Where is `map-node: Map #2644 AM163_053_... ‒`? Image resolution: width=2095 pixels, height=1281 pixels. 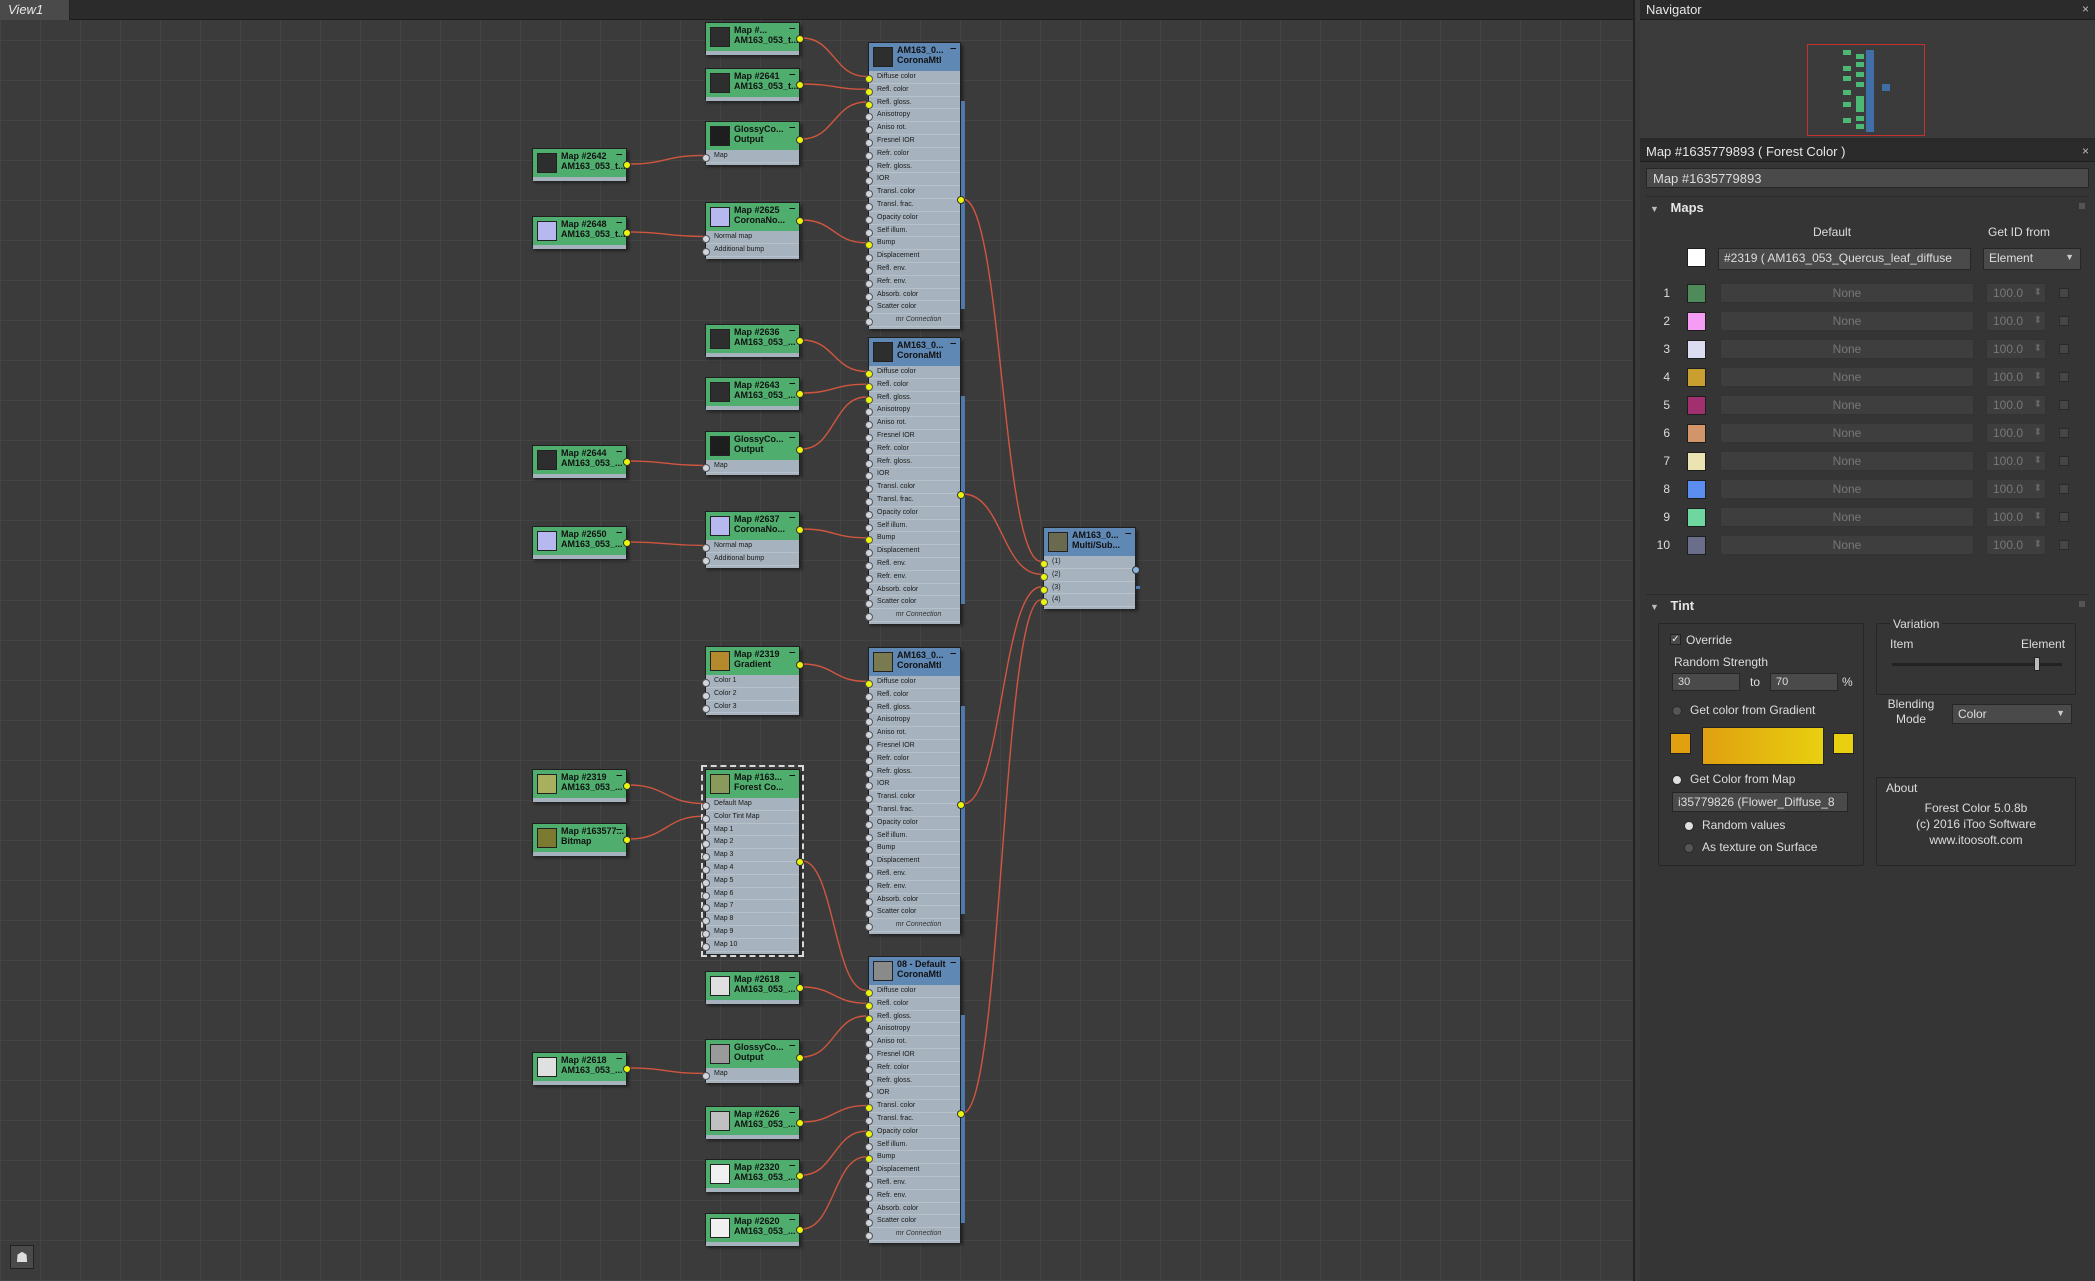
map-node: Map #2644 AM163_053_... ‒ is located at coordinates (581, 461).